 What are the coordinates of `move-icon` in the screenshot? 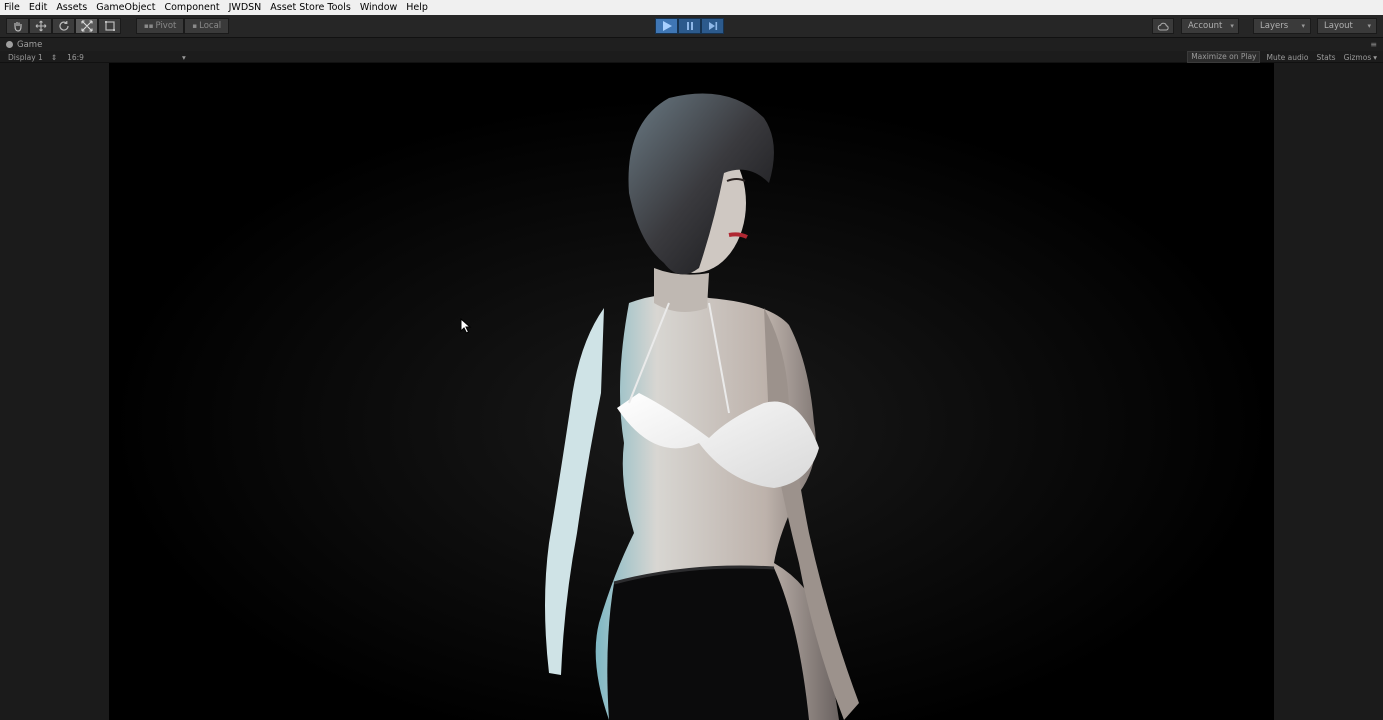 It's located at (40, 26).